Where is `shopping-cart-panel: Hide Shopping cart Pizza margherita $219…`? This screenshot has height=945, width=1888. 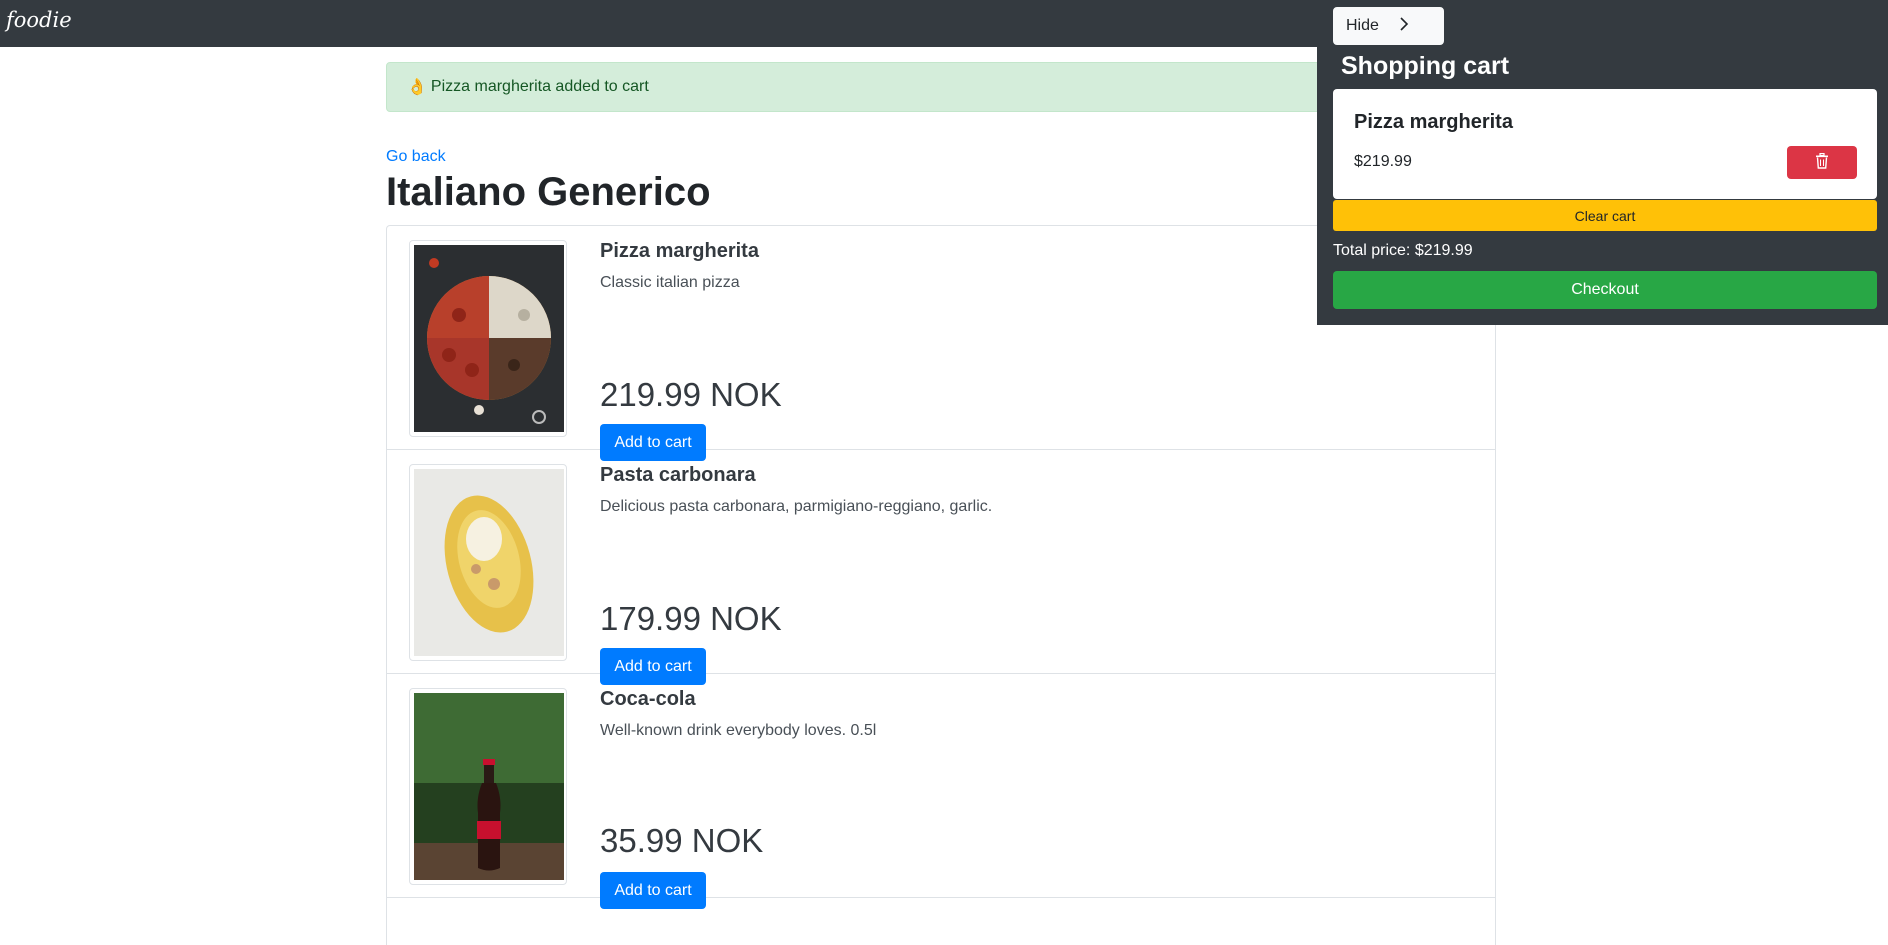 shopping-cart-panel: Hide Shopping cart Pizza margherita $219… is located at coordinates (1602, 162).